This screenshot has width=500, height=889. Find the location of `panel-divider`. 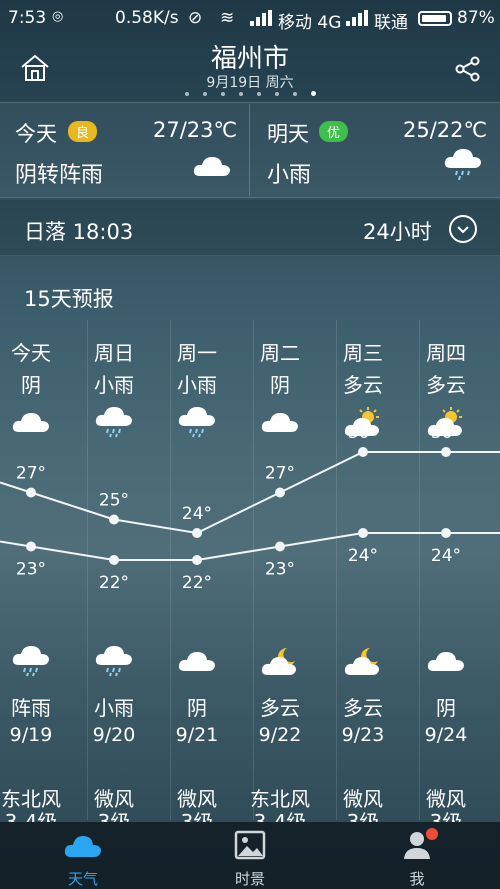

panel-divider is located at coordinates (249, 150).